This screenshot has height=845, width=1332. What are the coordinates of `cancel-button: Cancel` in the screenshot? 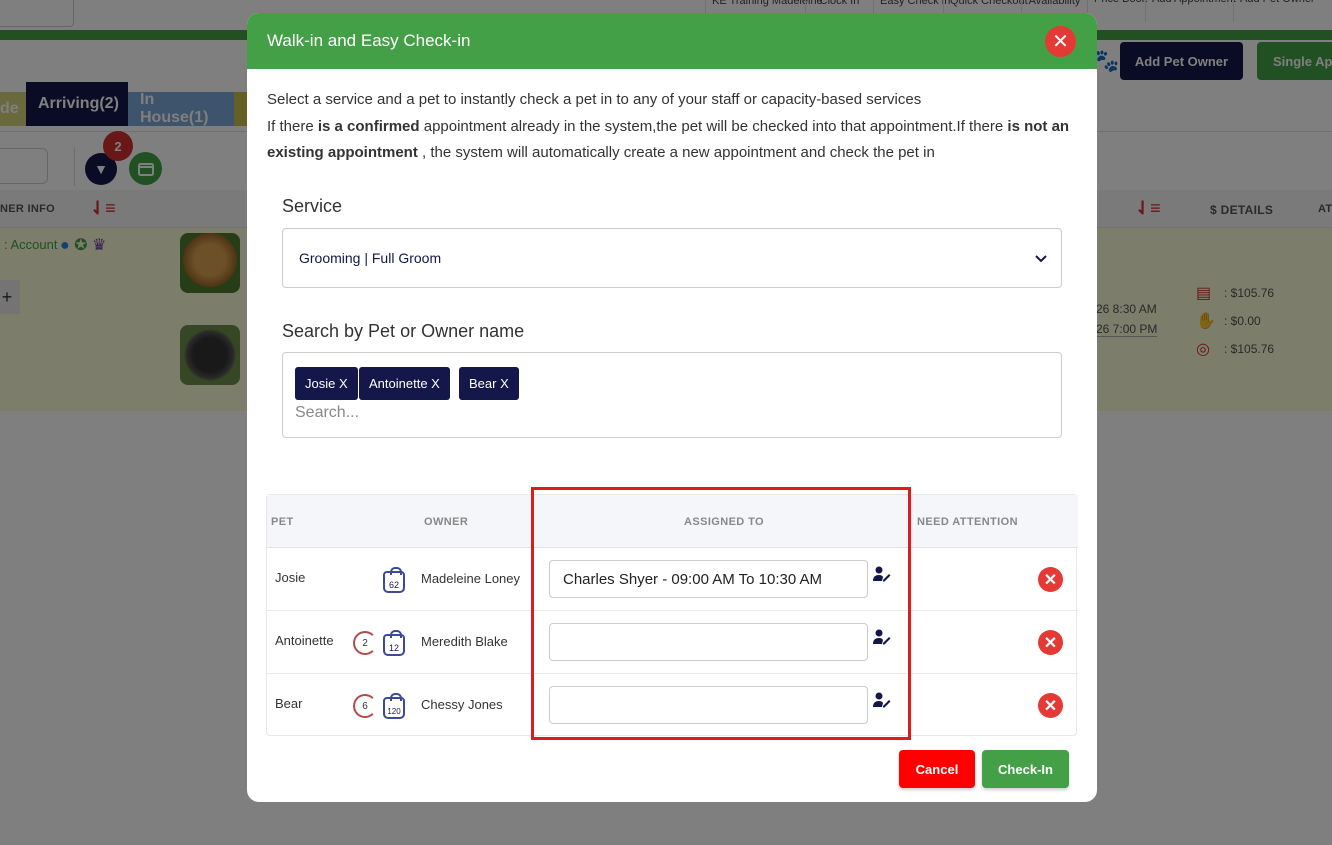 It's located at (937, 769).